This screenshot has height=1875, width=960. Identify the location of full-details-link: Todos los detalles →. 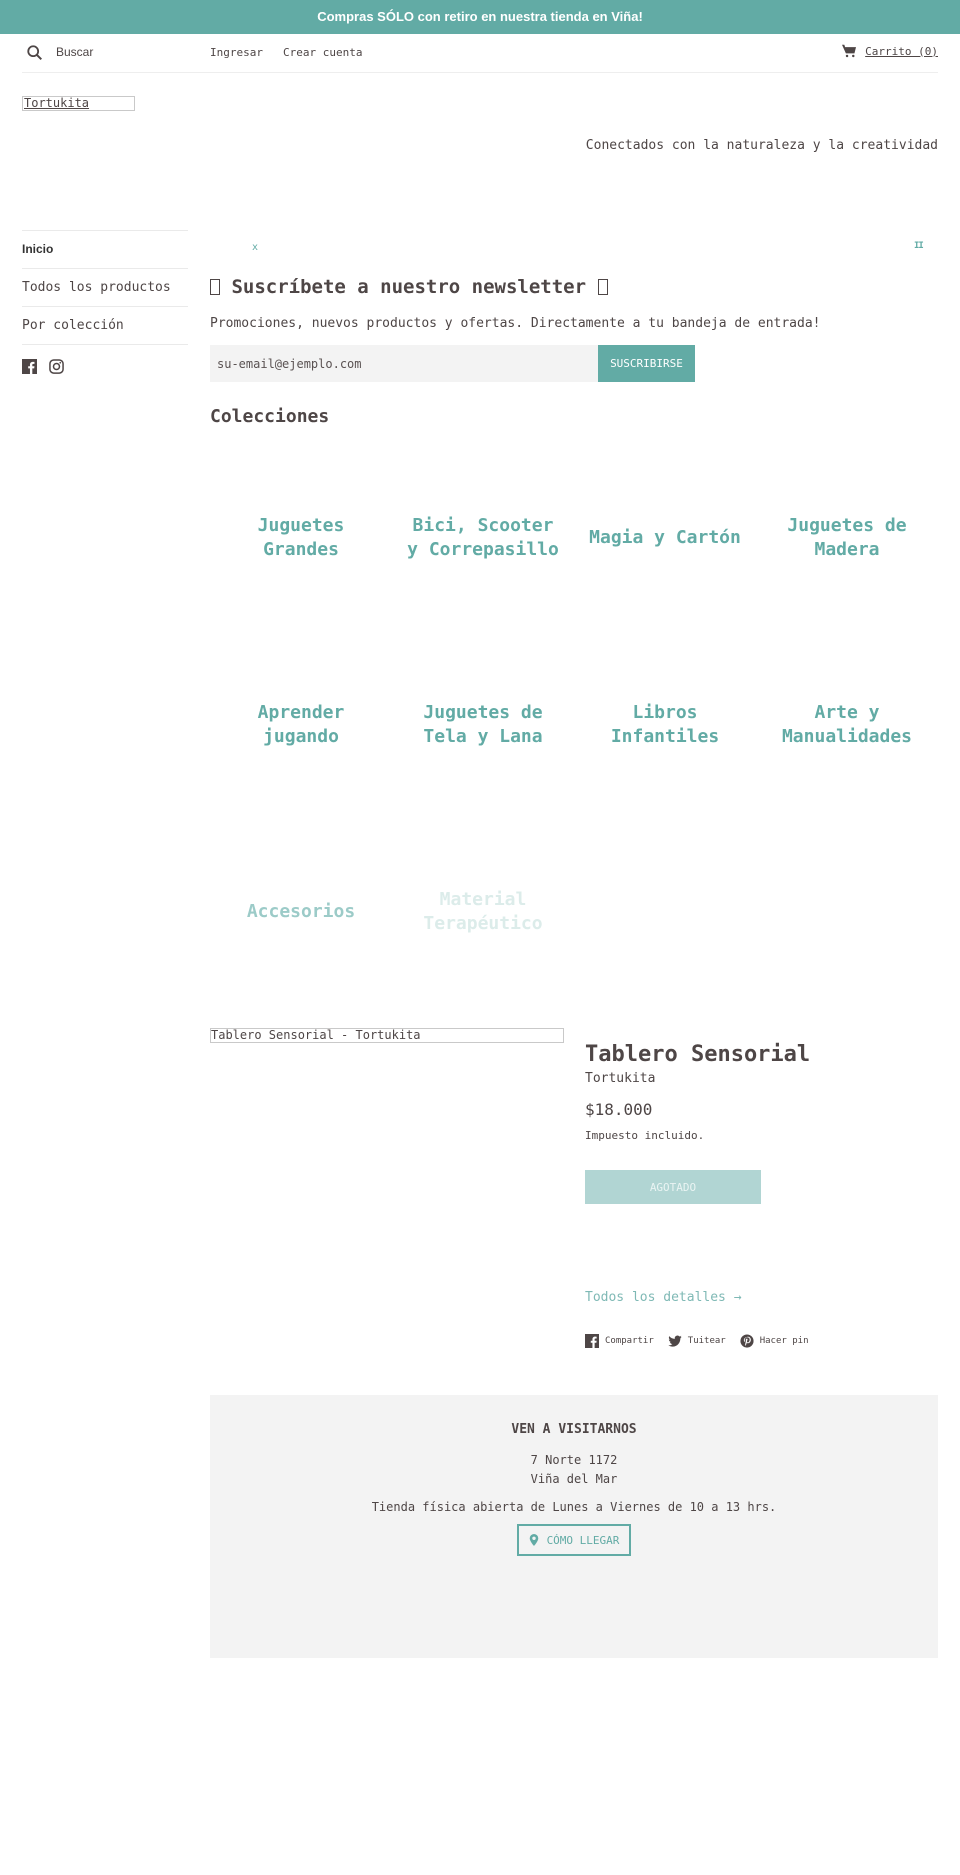
(663, 1297).